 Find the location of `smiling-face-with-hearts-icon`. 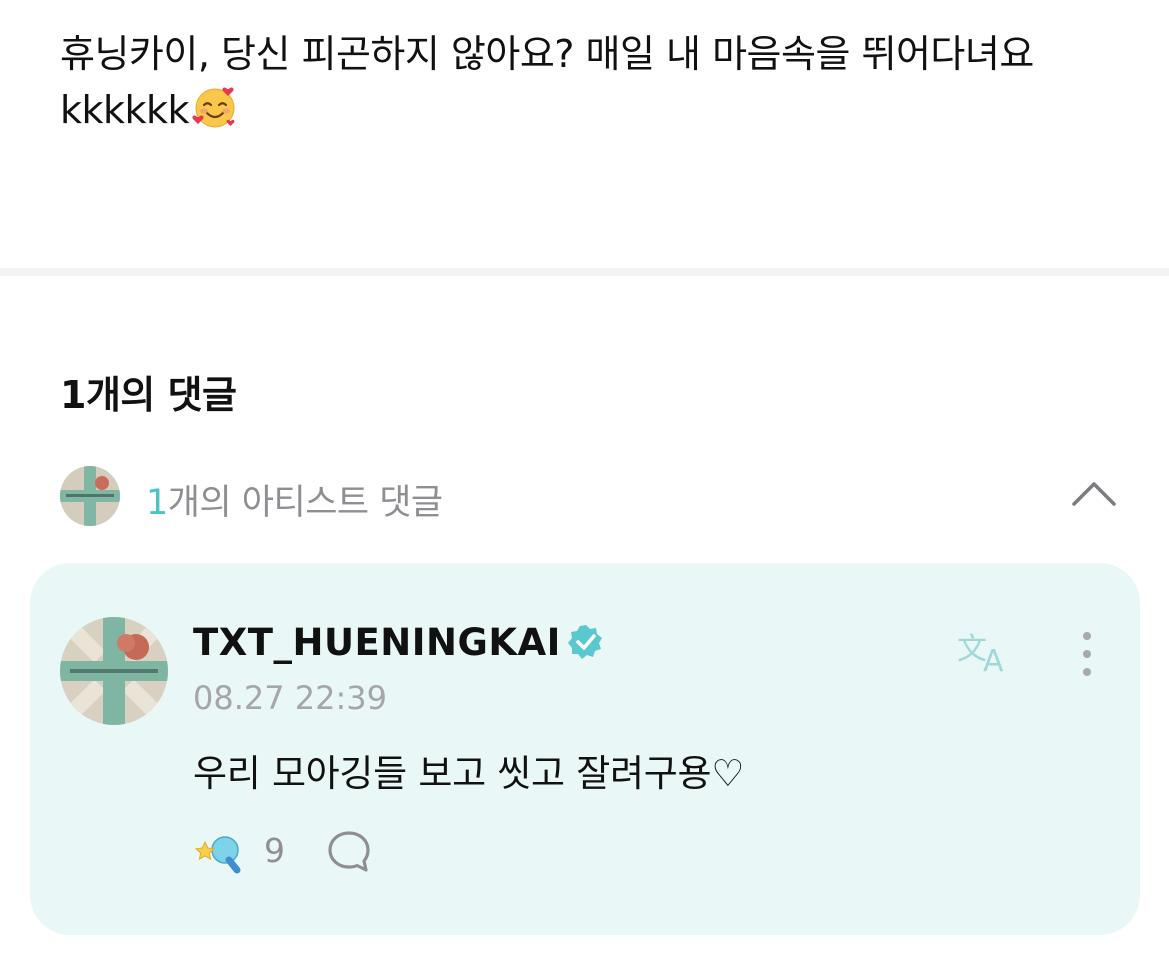

smiling-face-with-hearts-icon is located at coordinates (213, 107).